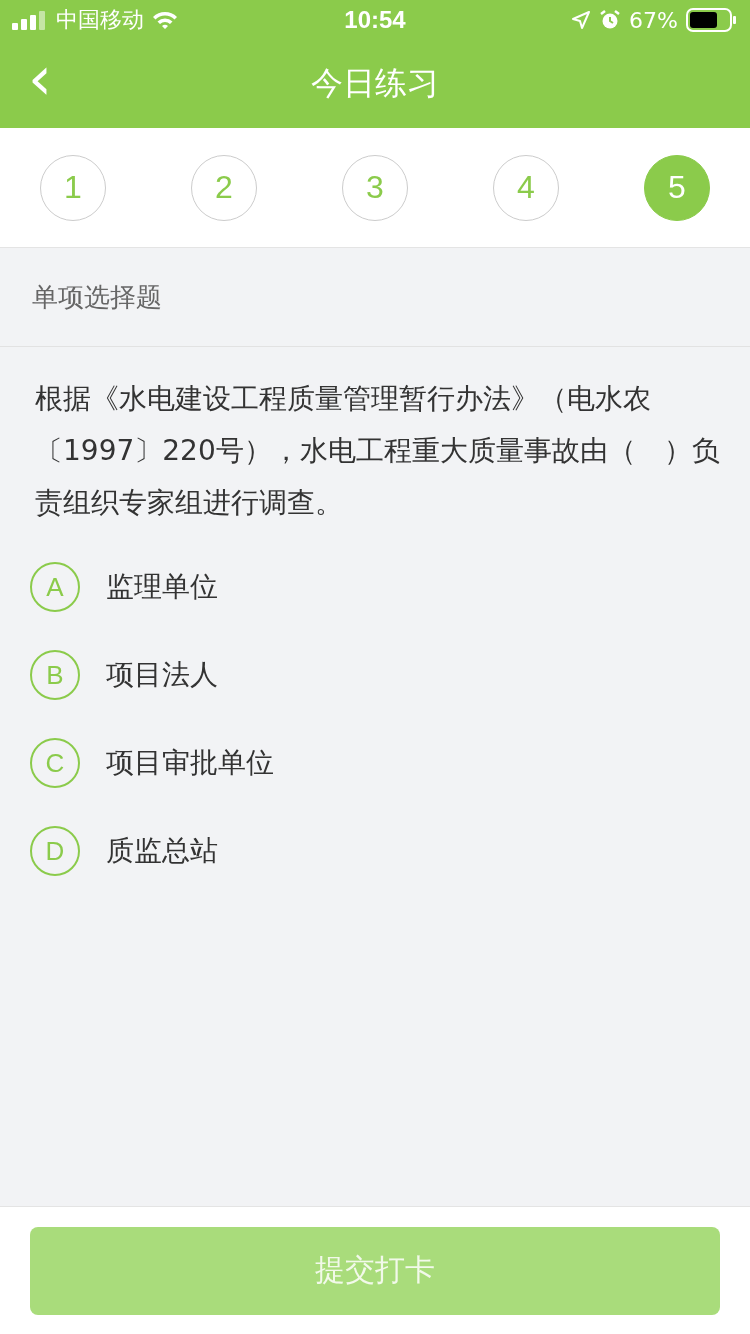 The width and height of the screenshot is (750, 1334). What do you see at coordinates (677, 187) in the screenshot?
I see `question-number-button: 5` at bounding box center [677, 187].